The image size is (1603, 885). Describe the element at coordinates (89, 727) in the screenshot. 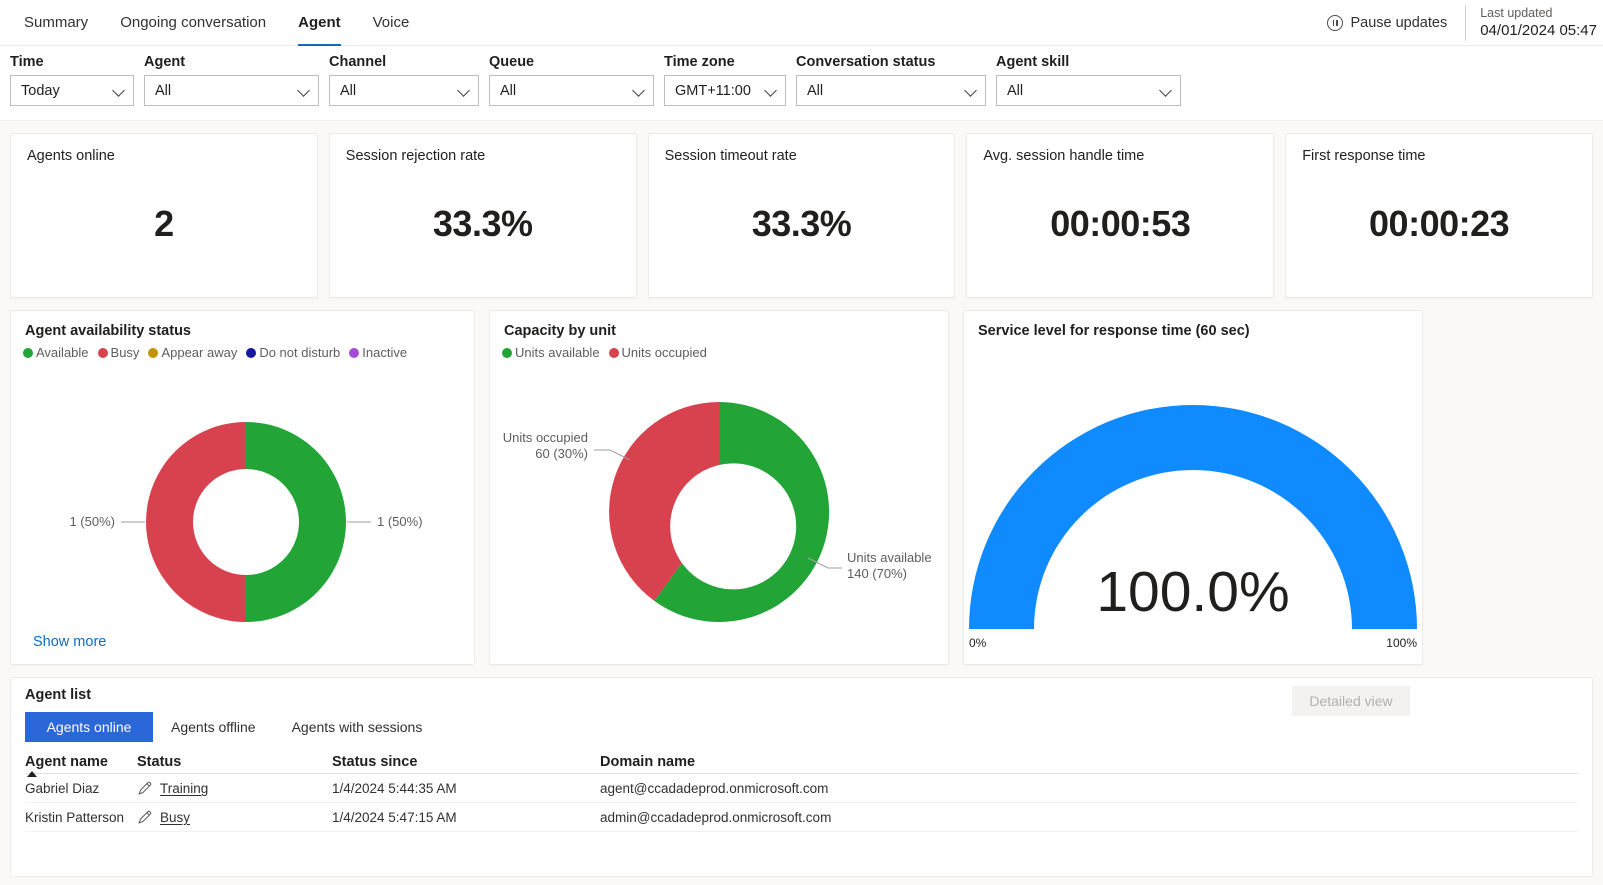

I see `pivot-agents-online: Agents online` at that location.